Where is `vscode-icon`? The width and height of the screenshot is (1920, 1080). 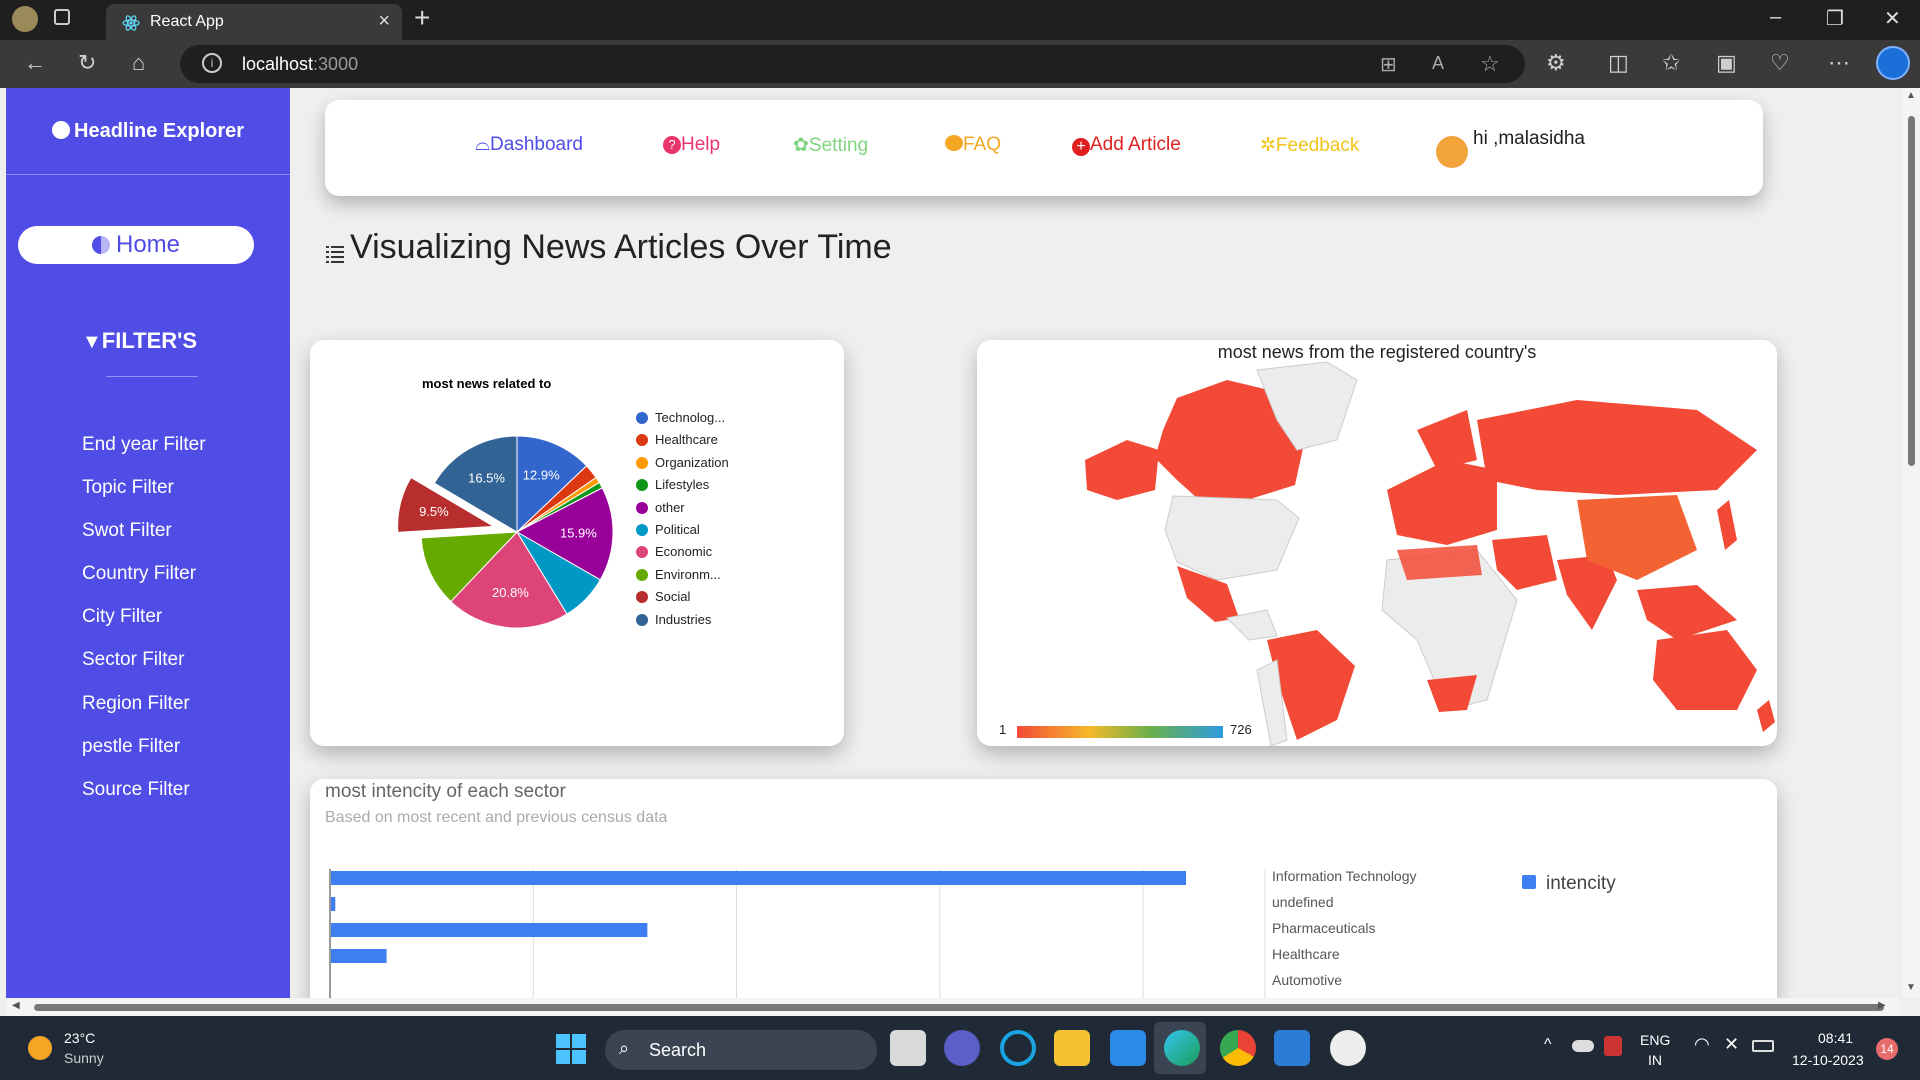
vscode-icon is located at coordinates (1292, 1048).